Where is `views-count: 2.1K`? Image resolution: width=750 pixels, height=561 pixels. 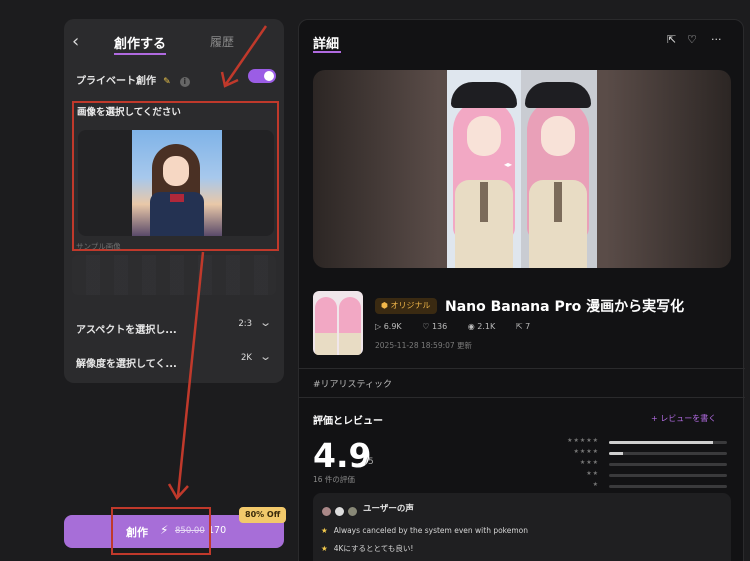 views-count: 2.1K is located at coordinates (486, 326).